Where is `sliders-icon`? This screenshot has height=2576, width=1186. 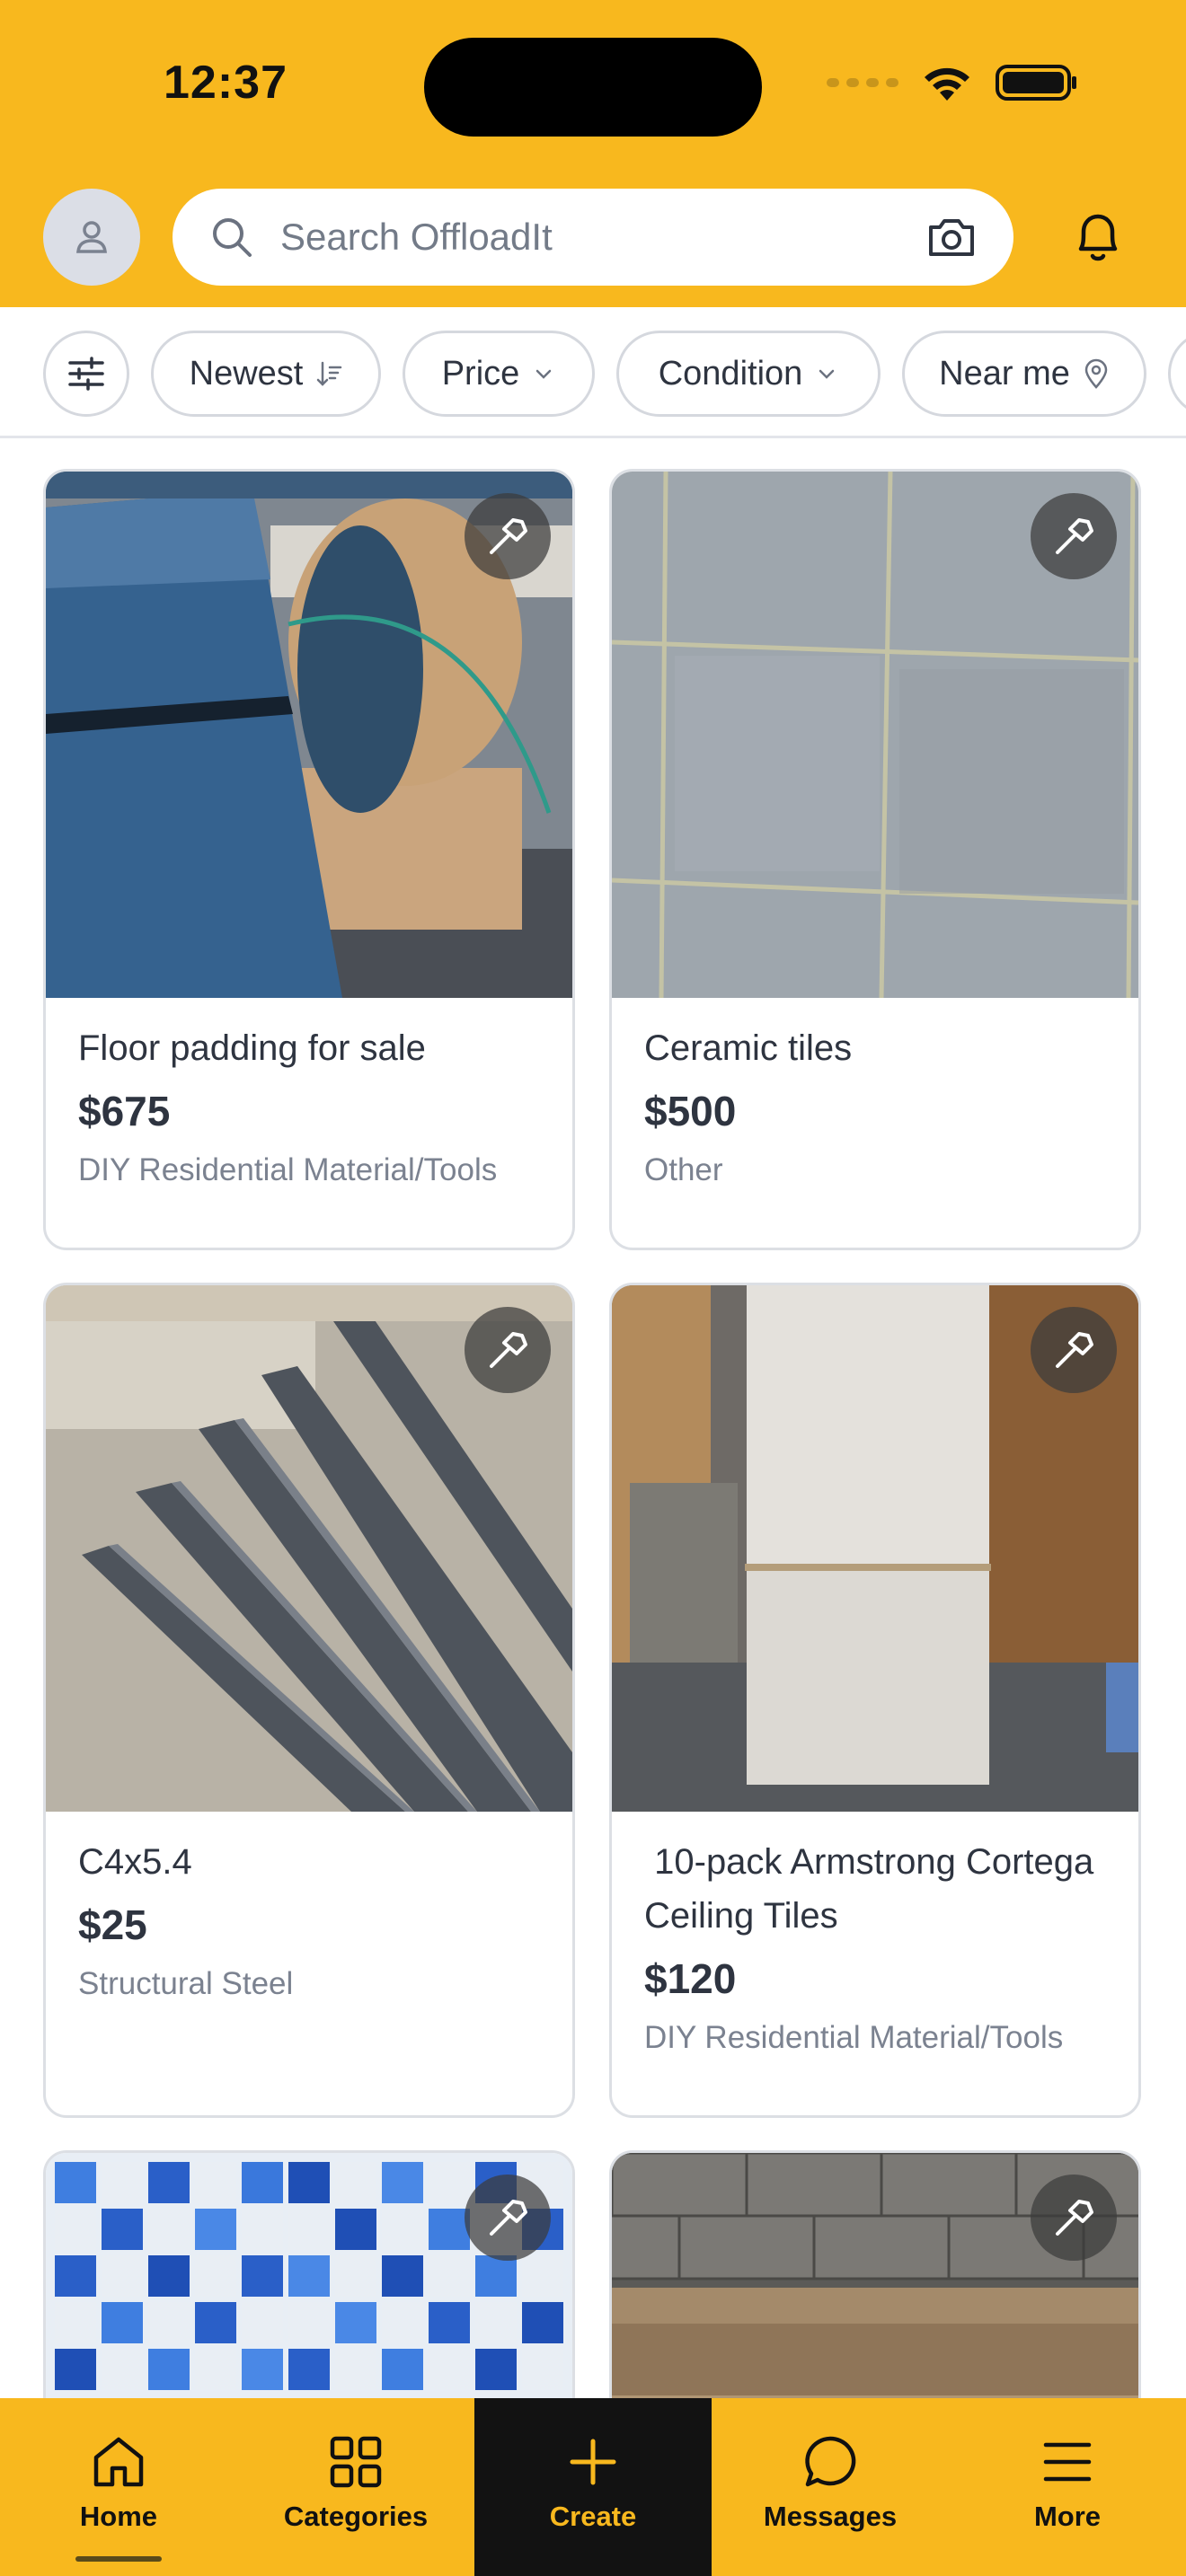 sliders-icon is located at coordinates (86, 374).